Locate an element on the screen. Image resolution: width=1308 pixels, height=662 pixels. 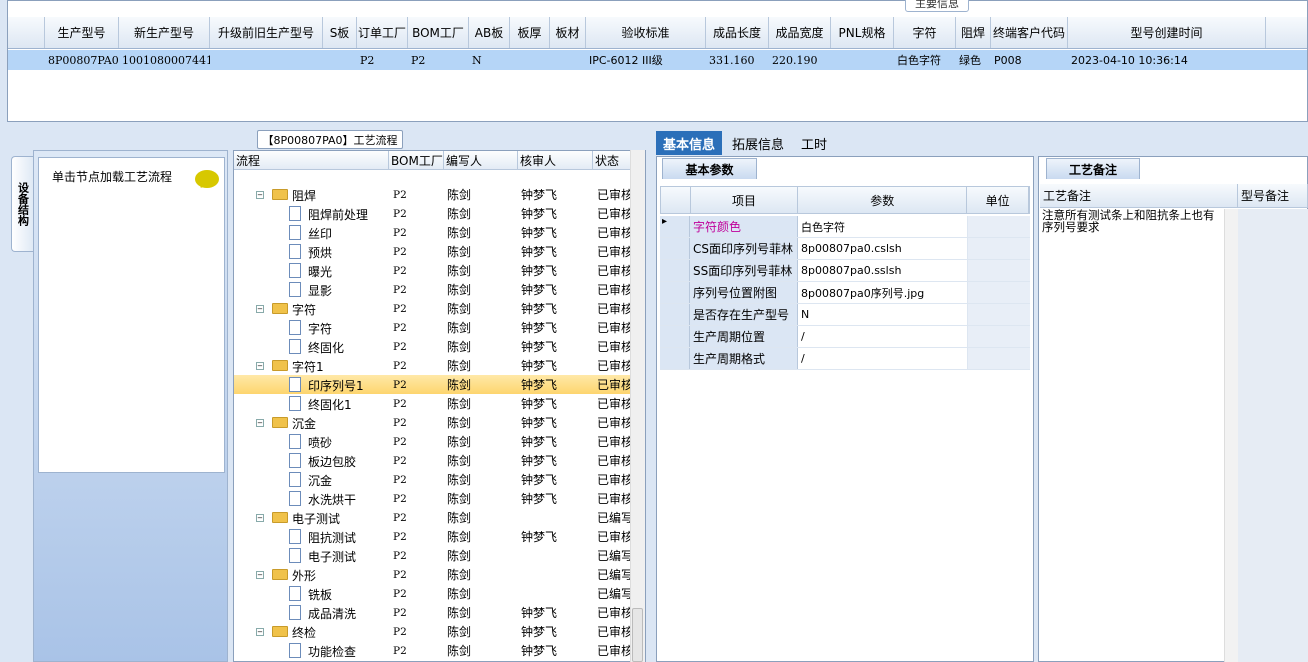
column-header: 字符 is located at coordinates (925, 32).